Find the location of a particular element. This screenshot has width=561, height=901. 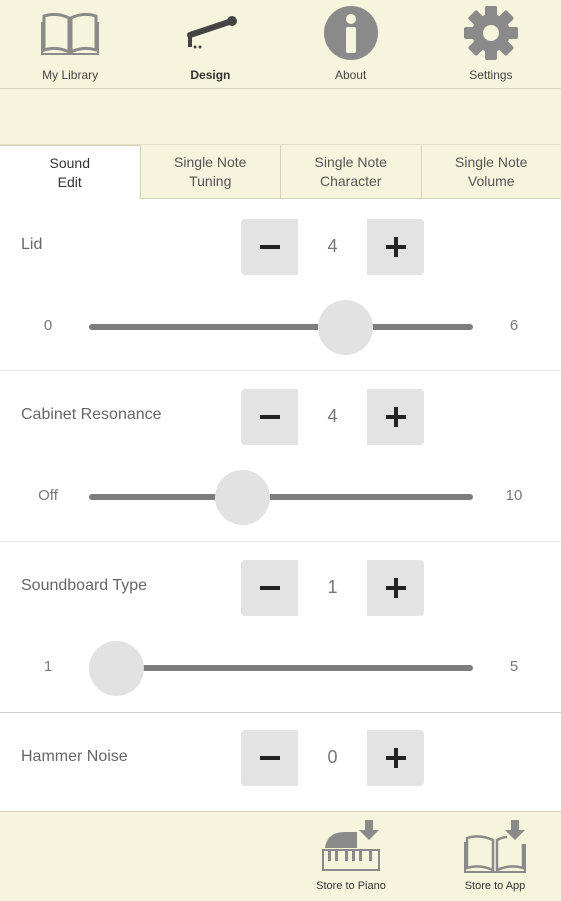

info-icon is located at coordinates (351, 33).